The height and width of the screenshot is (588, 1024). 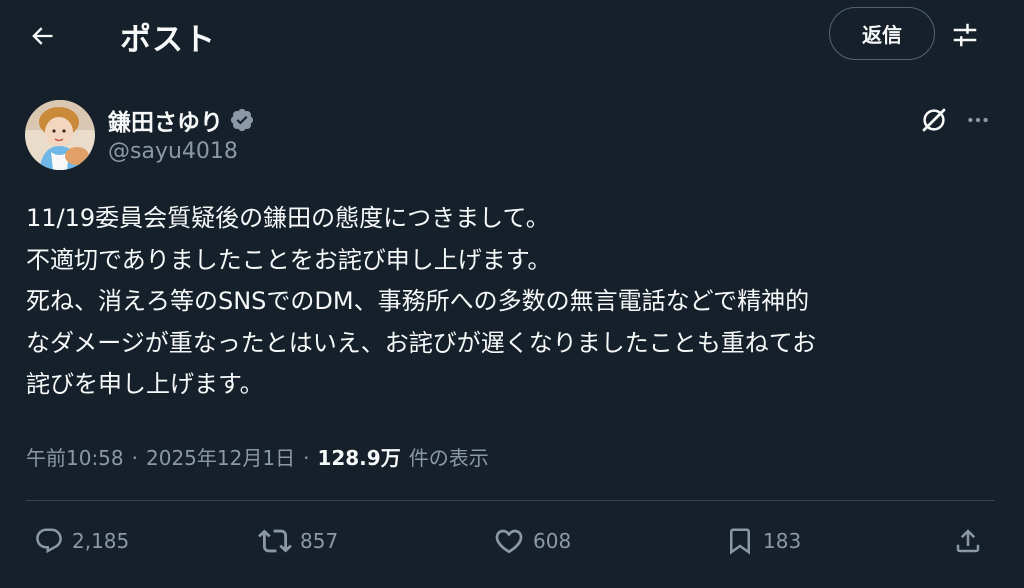 I want to click on bookmark-action: 183, so click(x=763, y=541).